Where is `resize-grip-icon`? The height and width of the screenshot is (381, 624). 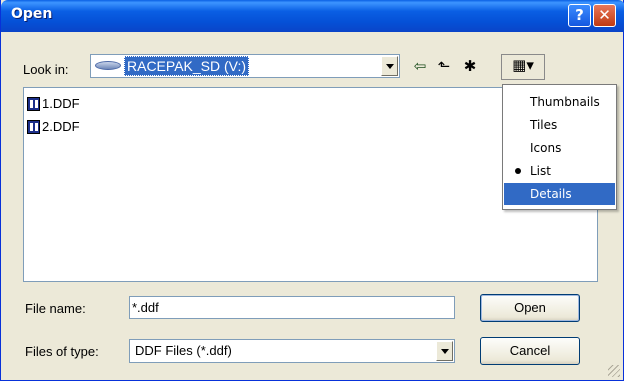
resize-grip-icon is located at coordinates (614, 371).